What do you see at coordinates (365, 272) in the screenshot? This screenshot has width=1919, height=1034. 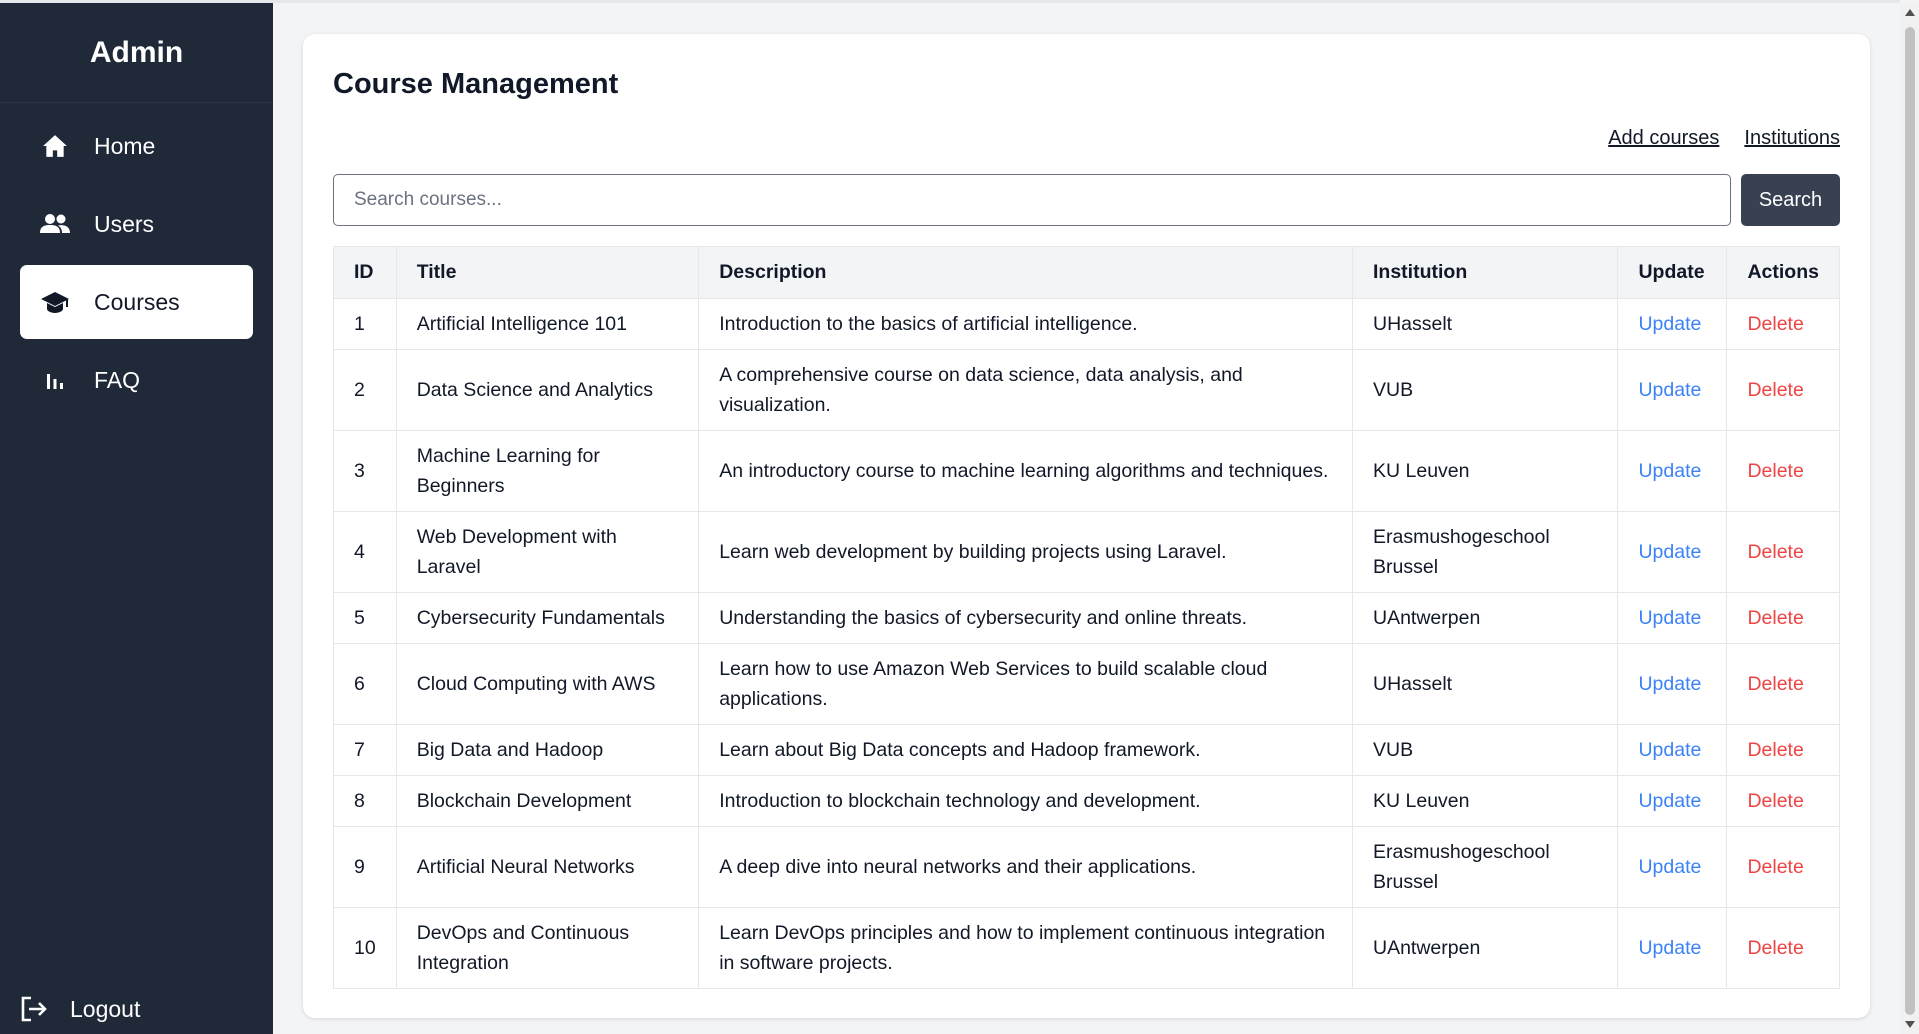 I see `column-header-id: ID` at bounding box center [365, 272].